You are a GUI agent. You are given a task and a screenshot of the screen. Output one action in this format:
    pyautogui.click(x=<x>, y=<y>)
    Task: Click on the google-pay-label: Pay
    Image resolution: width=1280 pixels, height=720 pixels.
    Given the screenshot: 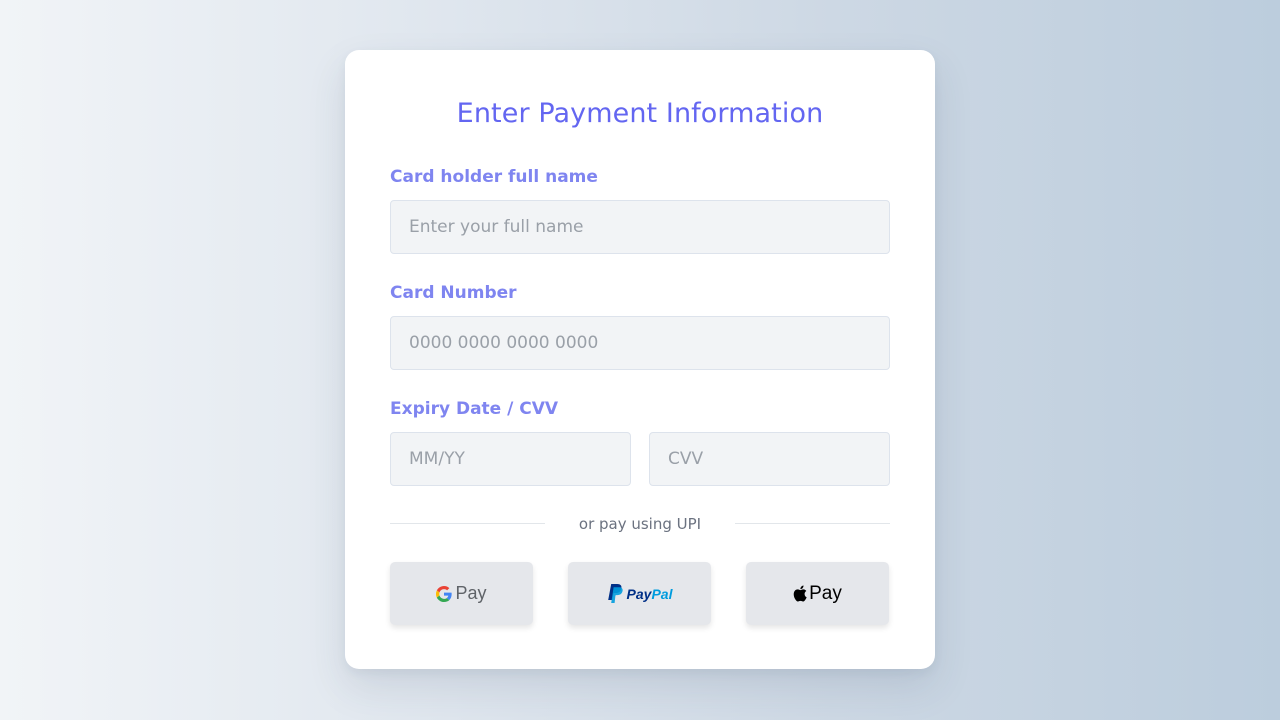 What is the action you would take?
    pyautogui.click(x=471, y=593)
    